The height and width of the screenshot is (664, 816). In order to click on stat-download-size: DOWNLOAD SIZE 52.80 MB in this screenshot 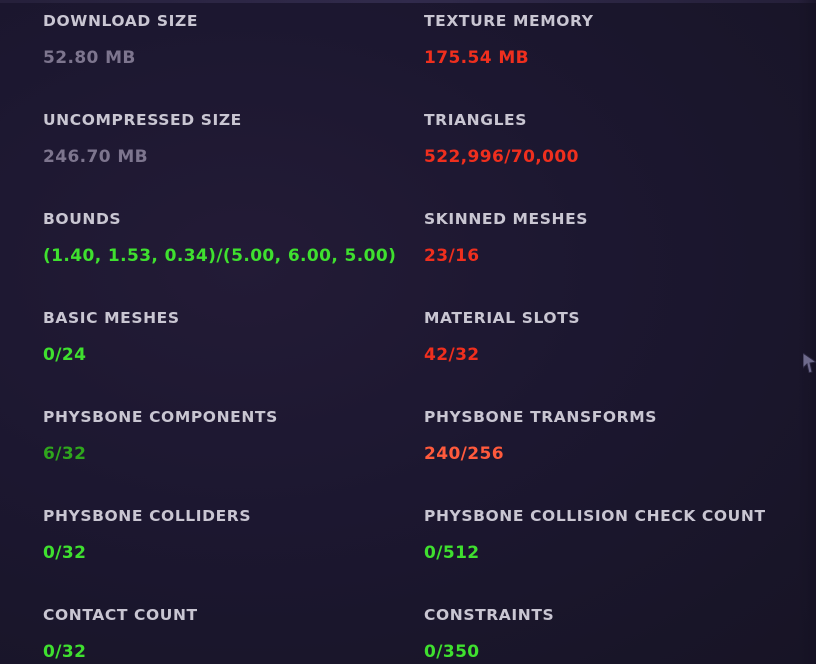, I will do `click(233, 40)`.